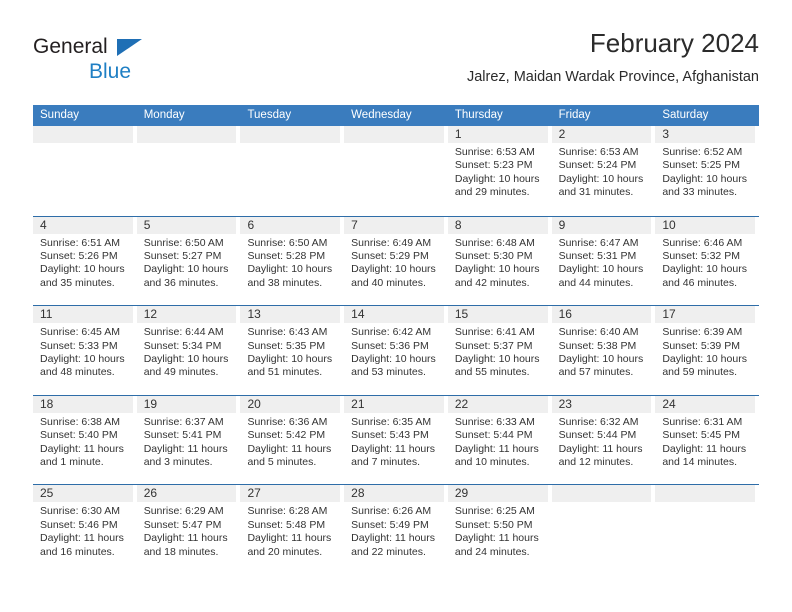  What do you see at coordinates (601, 225) in the screenshot?
I see `day-number-band: 9` at bounding box center [601, 225].